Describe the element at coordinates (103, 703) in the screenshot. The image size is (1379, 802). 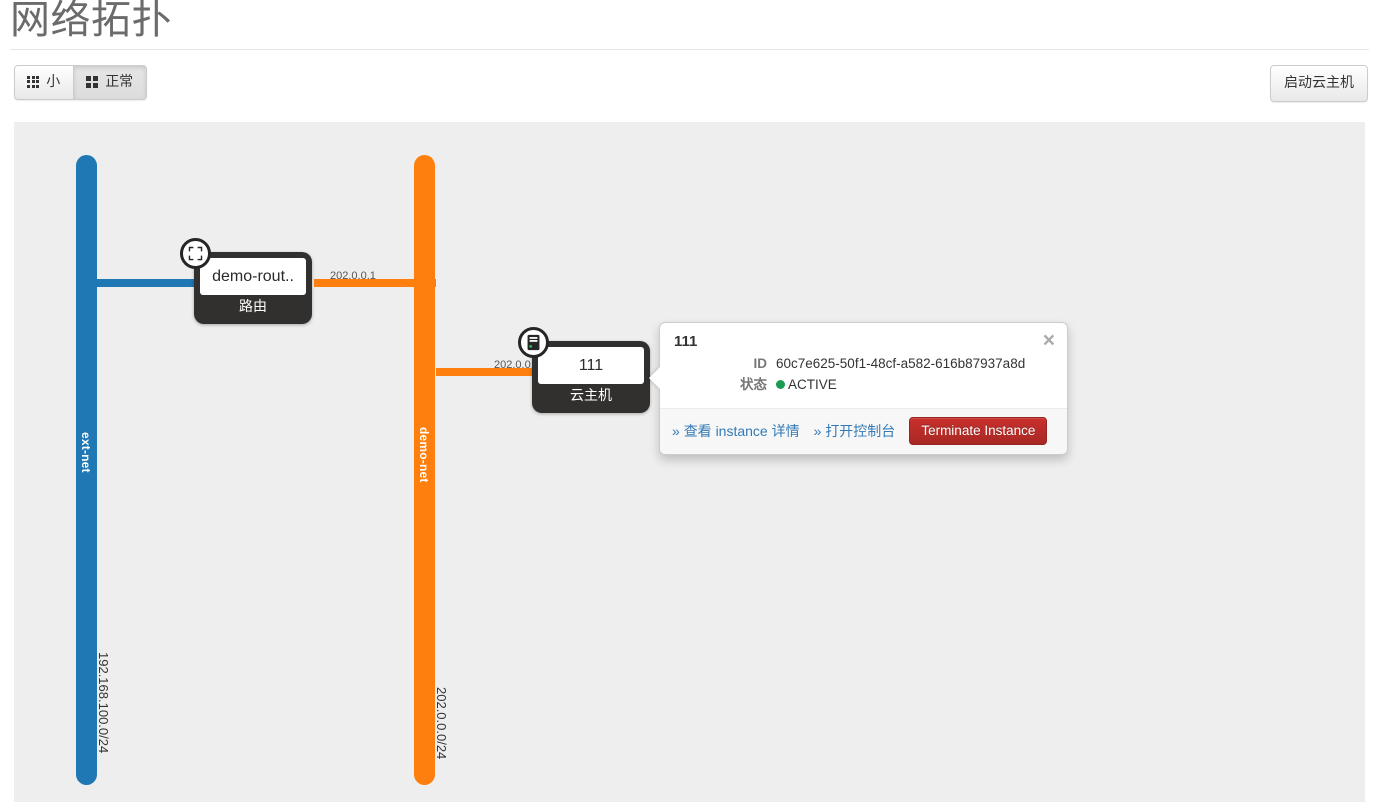
I see `network-cidr-ext-net: 192.168.100.0/24` at that location.